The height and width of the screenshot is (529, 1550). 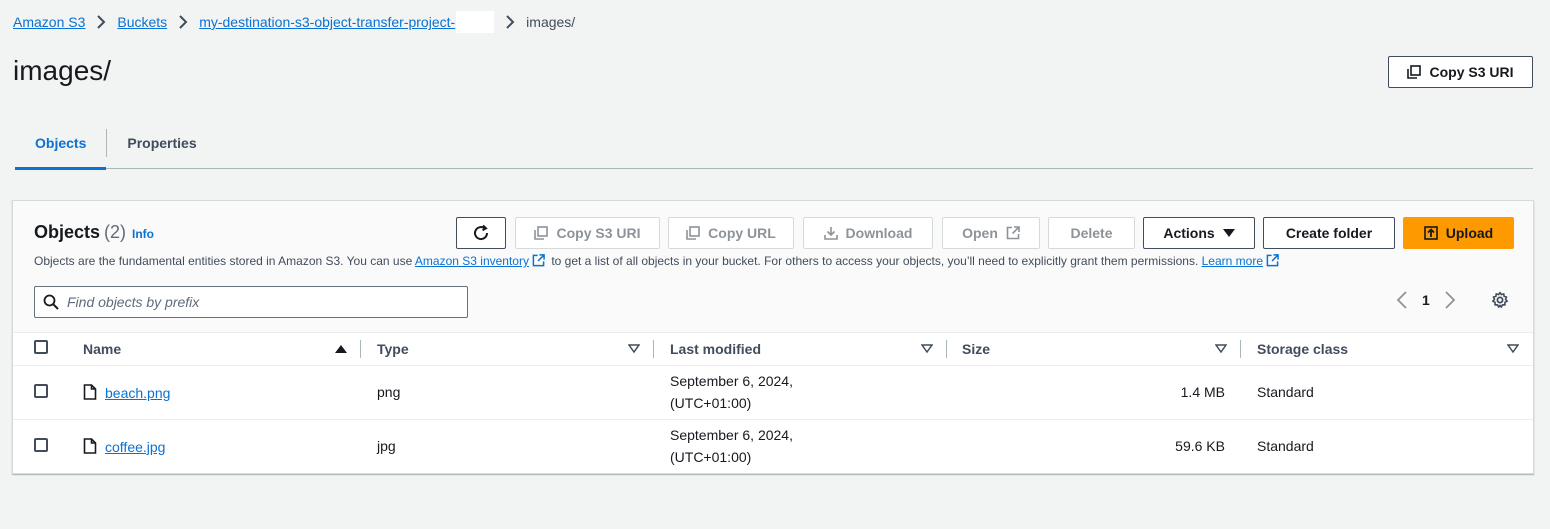 I want to click on download-icon, so click(x=830, y=233).